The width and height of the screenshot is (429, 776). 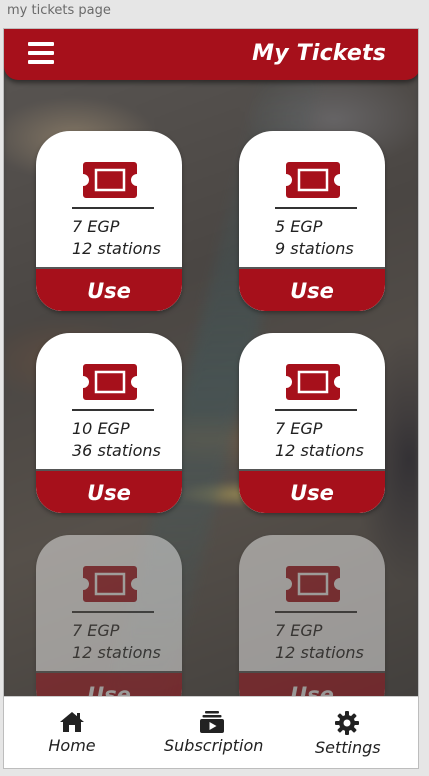 What do you see at coordinates (41, 53) in the screenshot?
I see `hamburger-menu-icon` at bounding box center [41, 53].